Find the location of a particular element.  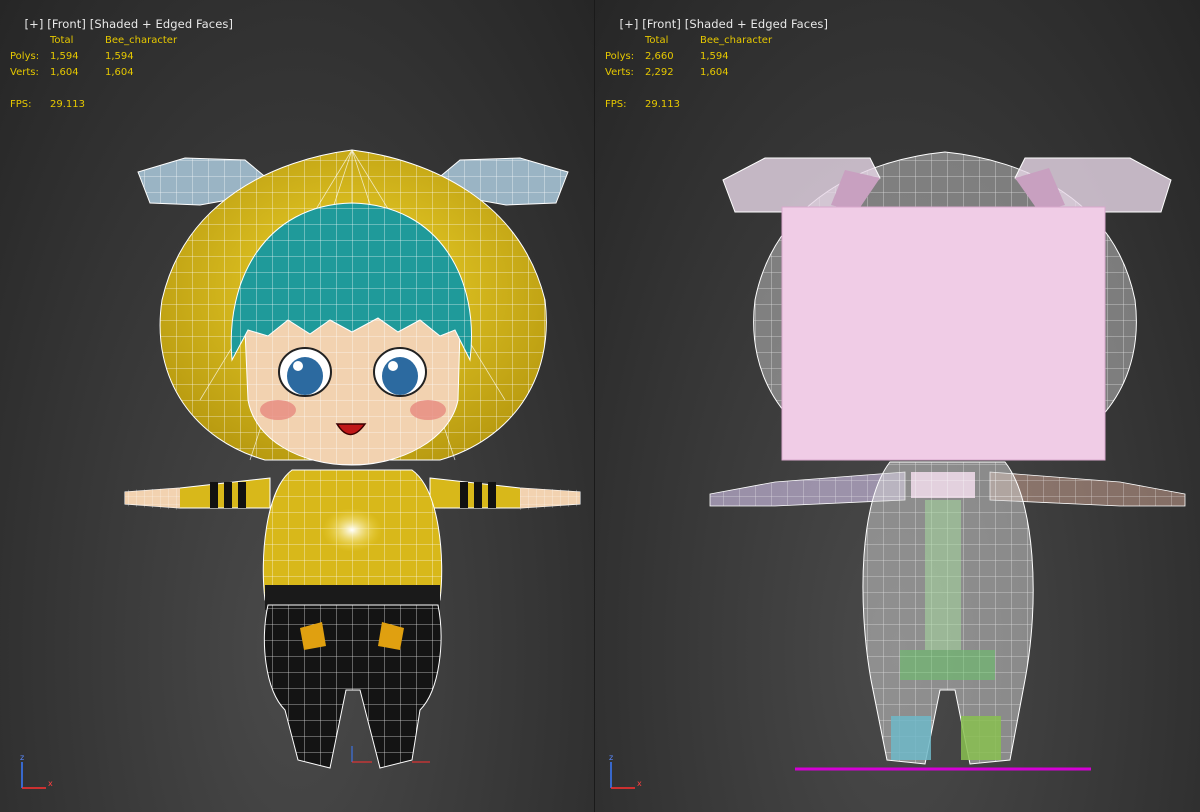

antenna-box-right is located at coordinates (1093, 185).